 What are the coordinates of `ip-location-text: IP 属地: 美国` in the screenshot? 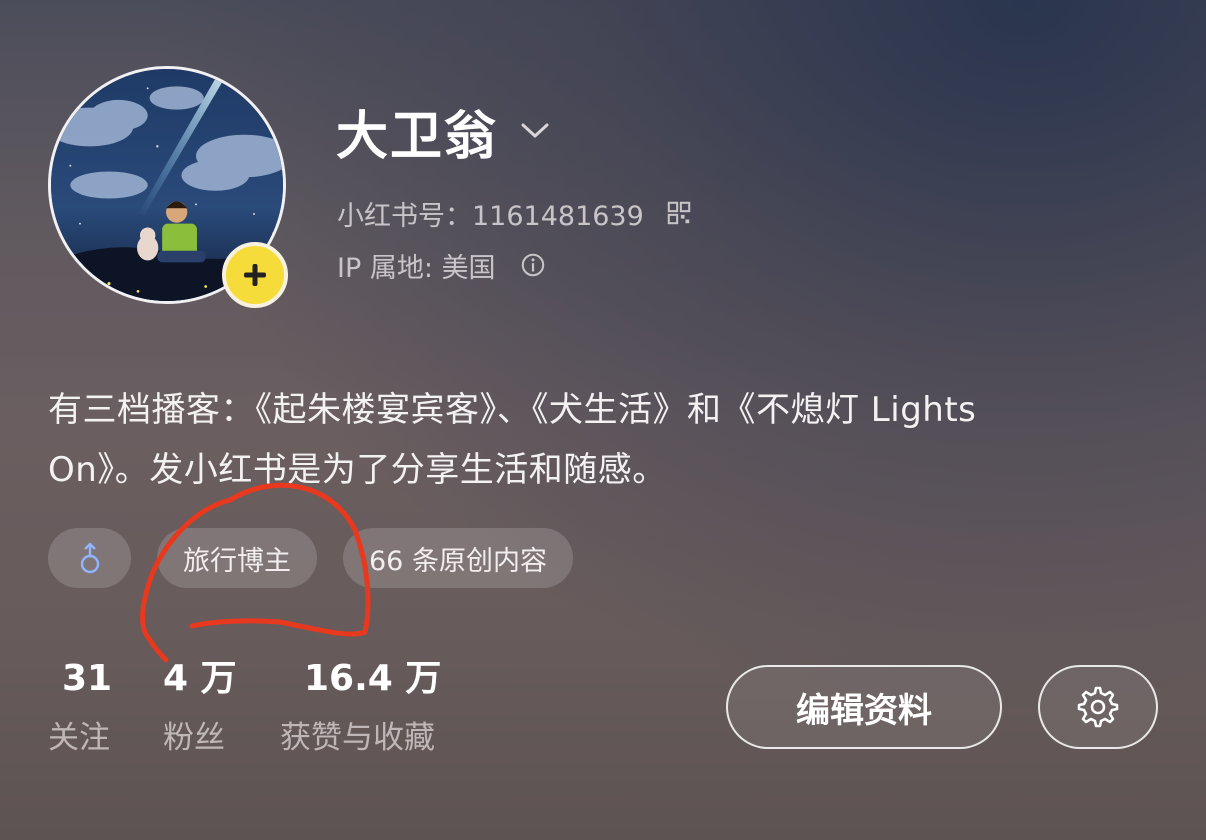 It's located at (416, 268).